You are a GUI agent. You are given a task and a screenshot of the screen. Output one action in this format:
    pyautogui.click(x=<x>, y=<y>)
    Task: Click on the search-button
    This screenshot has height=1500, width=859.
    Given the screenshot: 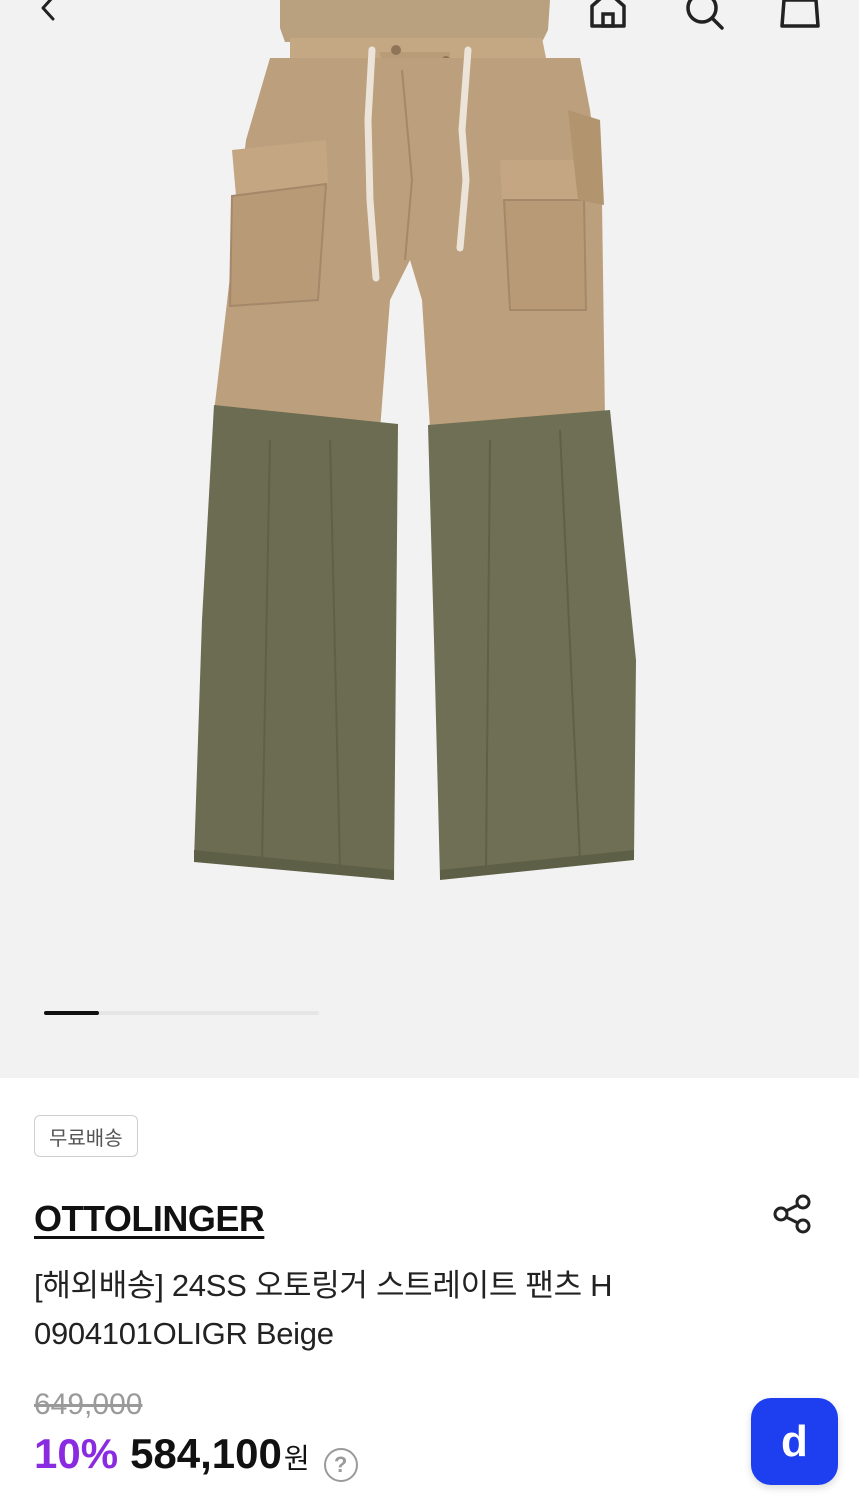 What is the action you would take?
    pyautogui.click(x=704, y=15)
    